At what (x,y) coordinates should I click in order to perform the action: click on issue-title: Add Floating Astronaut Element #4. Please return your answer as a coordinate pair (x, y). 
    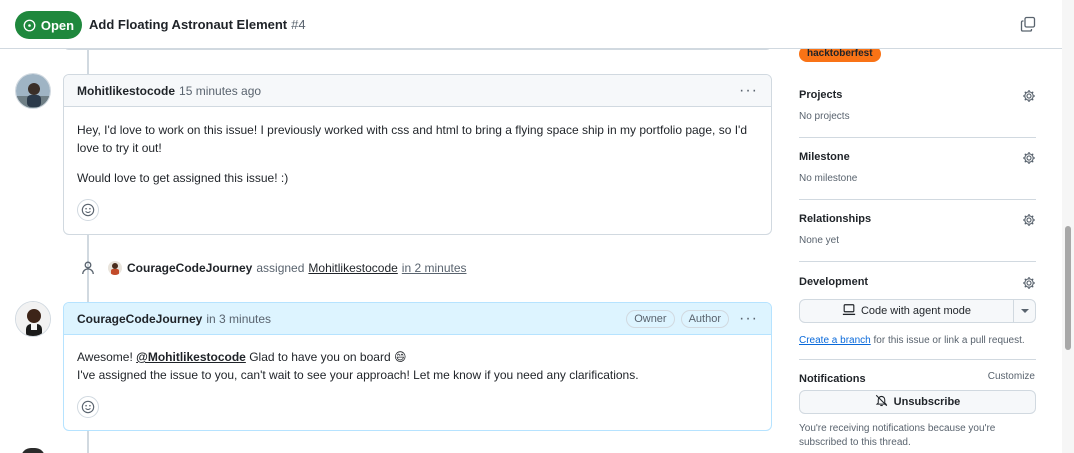
    Looking at the image, I should click on (197, 24).